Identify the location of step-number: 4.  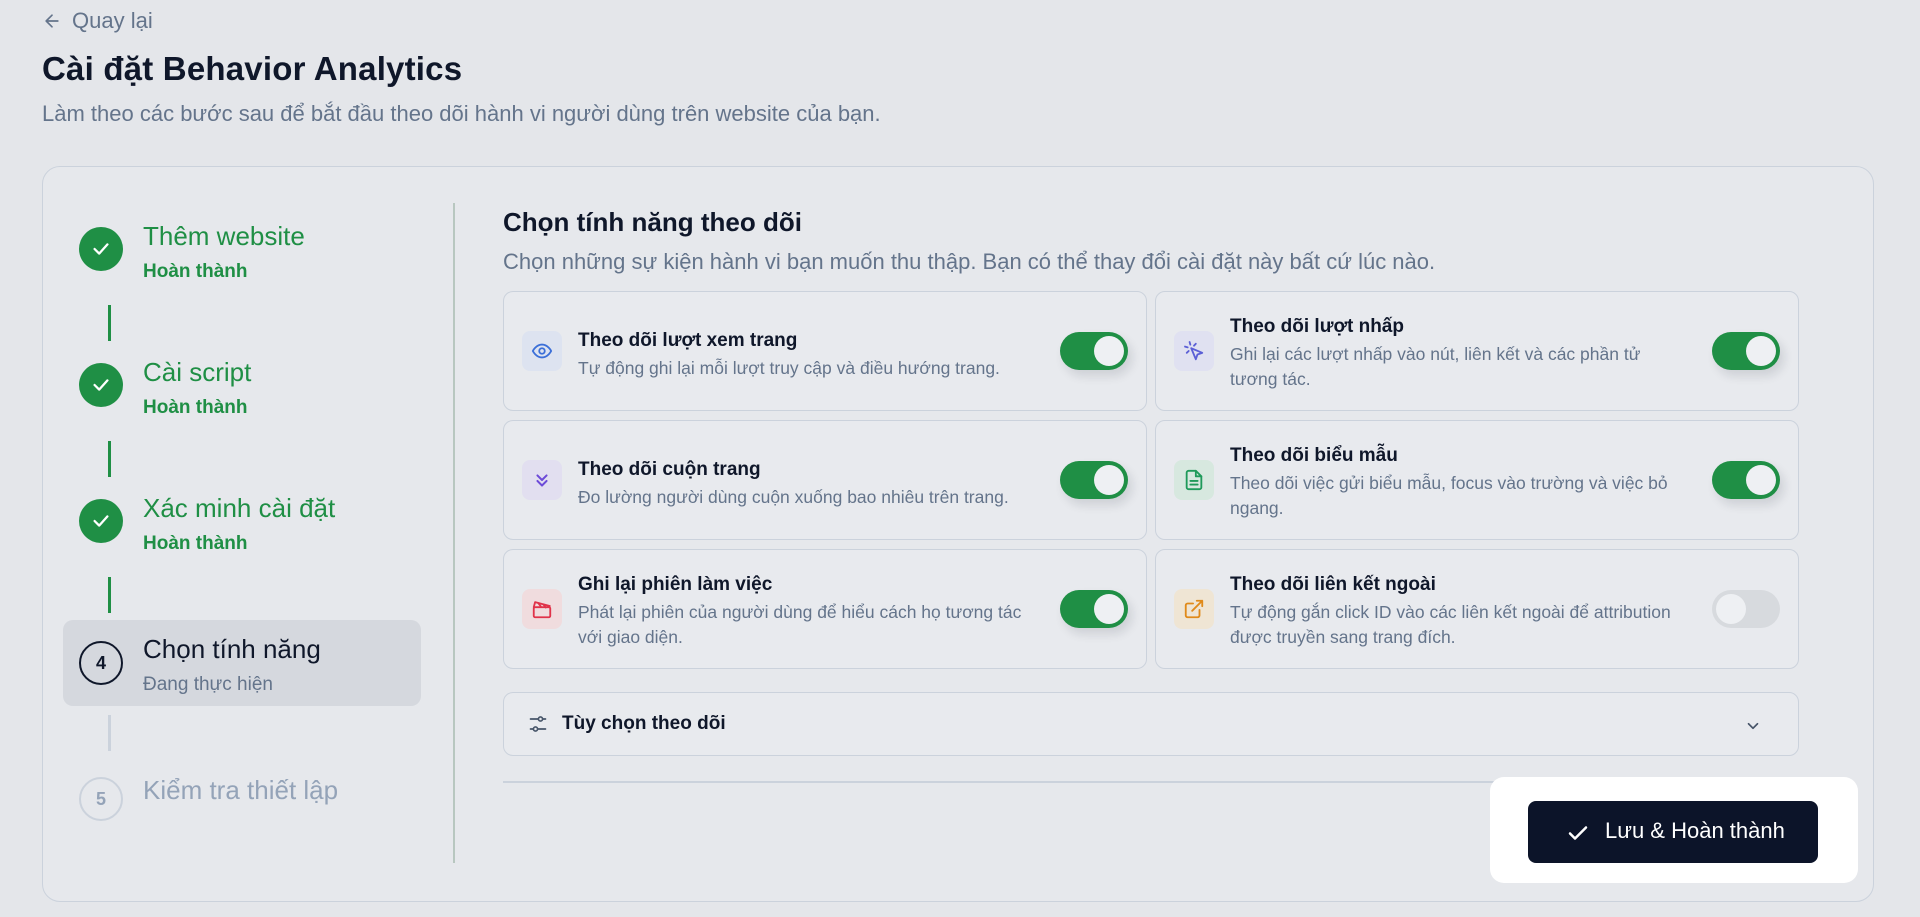
(101, 663).